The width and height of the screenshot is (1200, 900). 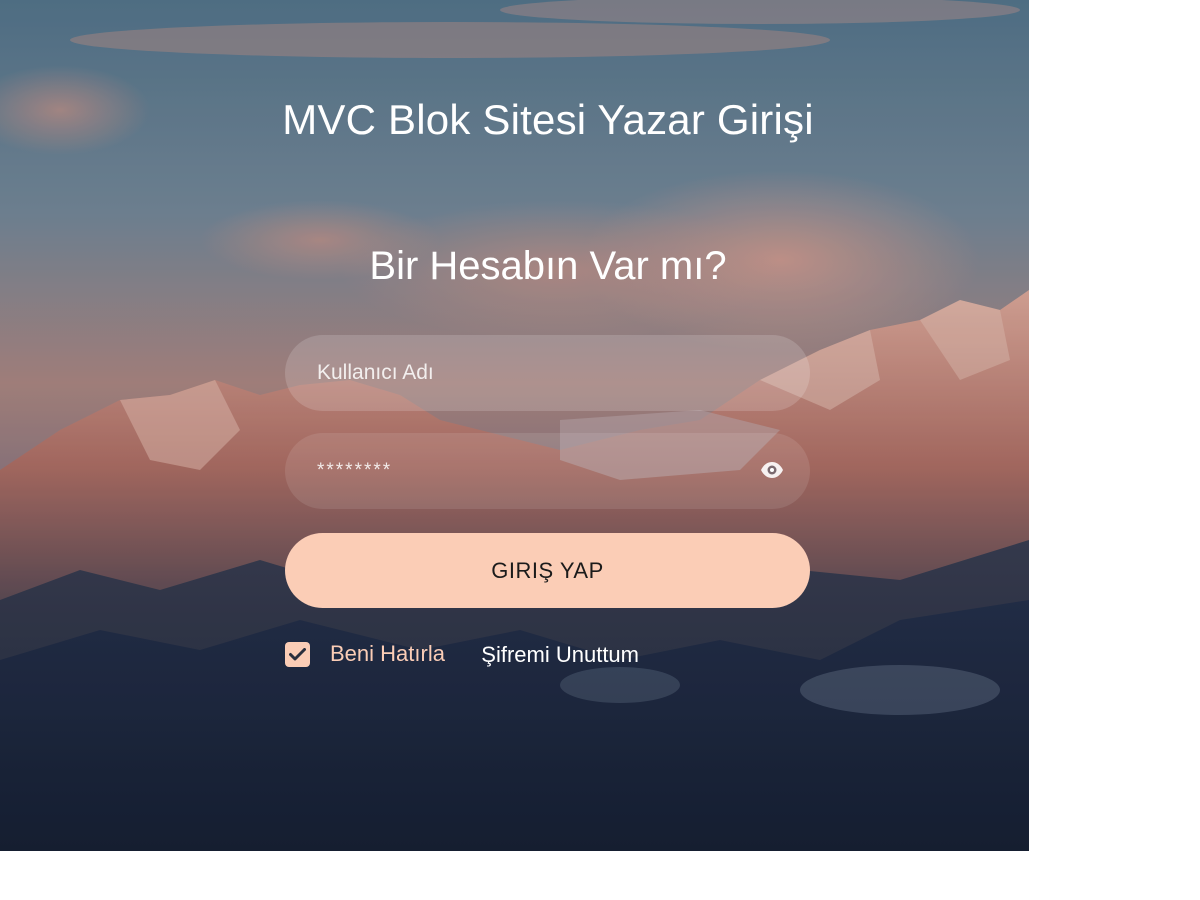 I want to click on username-input: Kullanıcı Adı, so click(x=547, y=373).